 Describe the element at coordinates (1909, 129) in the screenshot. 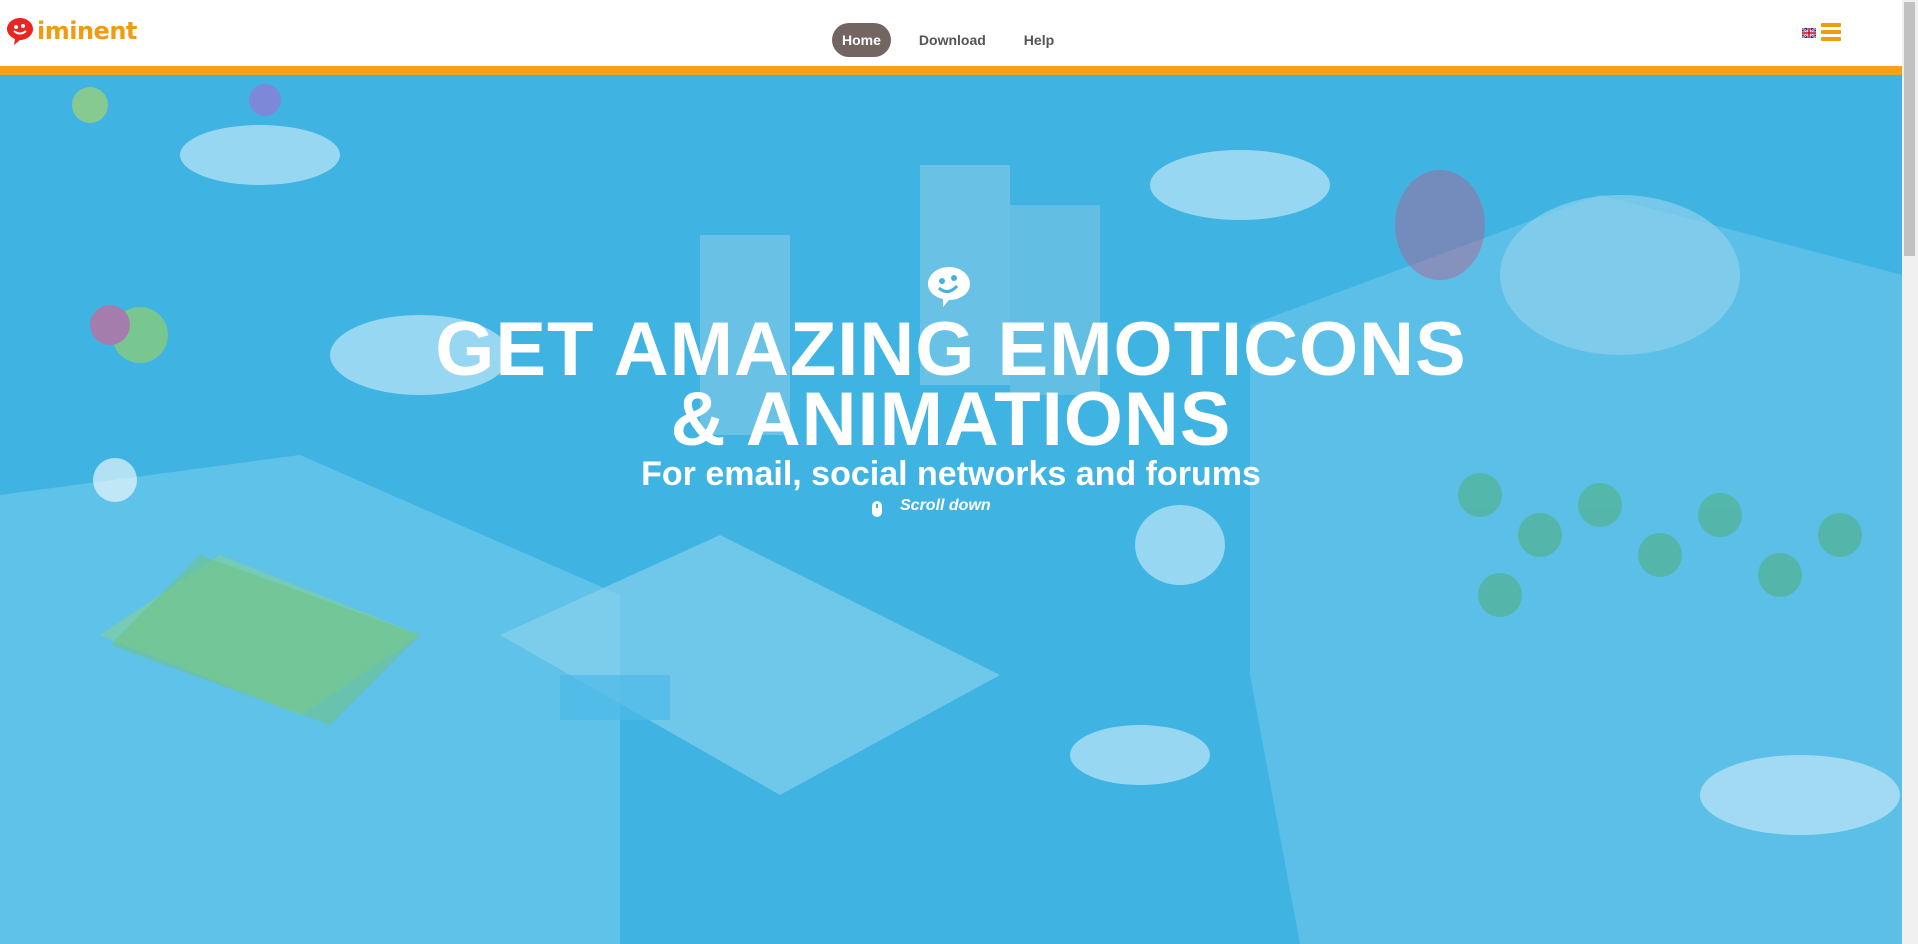

I see `scrollbar-thumb` at that location.